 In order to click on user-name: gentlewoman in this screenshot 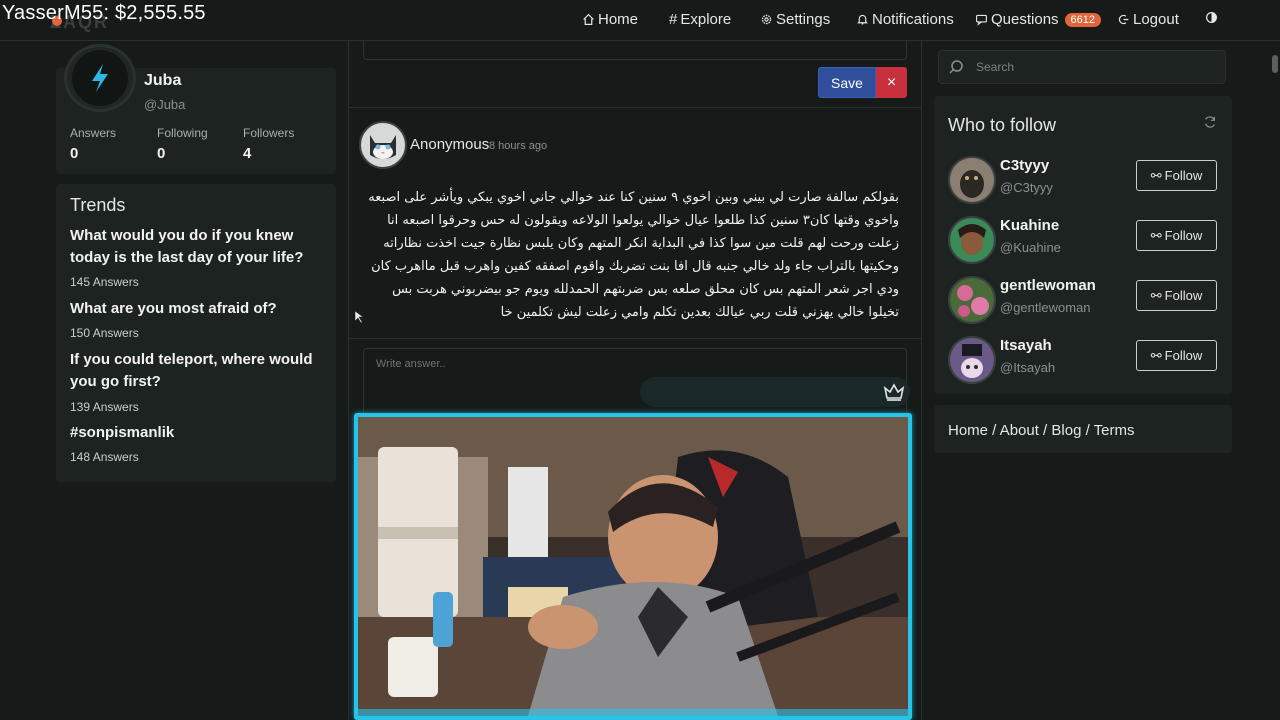, I will do `click(1048, 285)`.